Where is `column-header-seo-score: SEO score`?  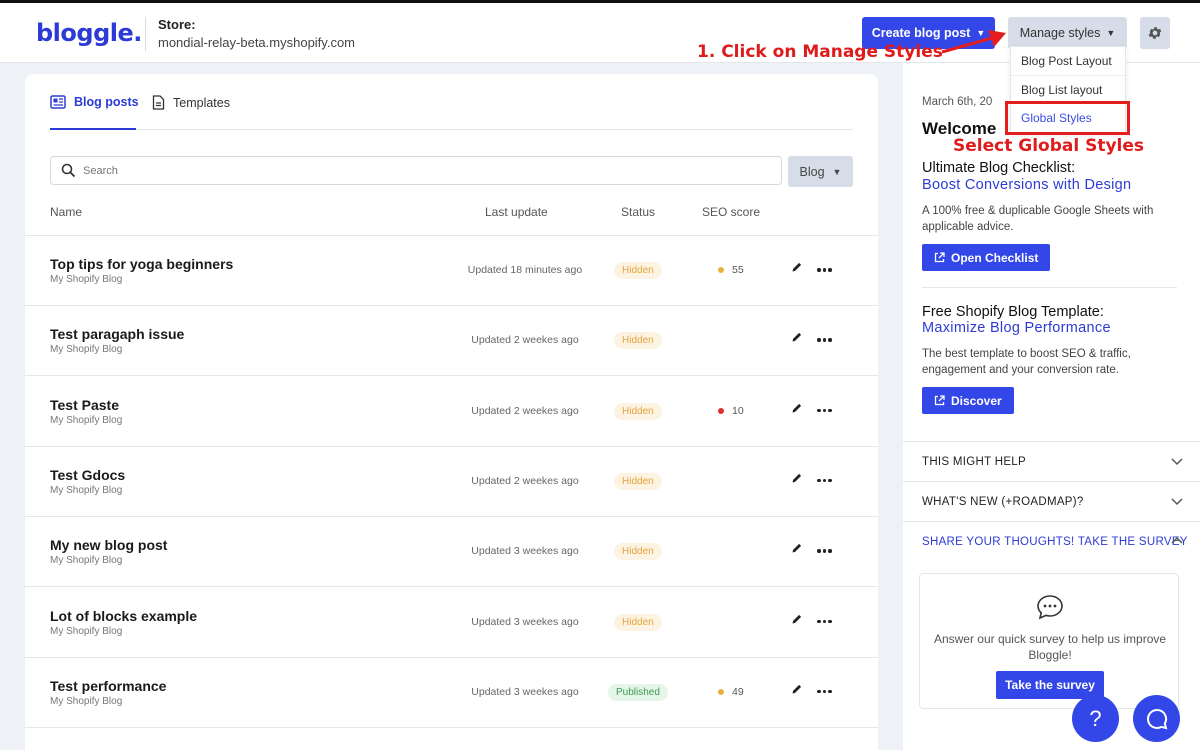
column-header-seo-score: SEO score is located at coordinates (731, 212).